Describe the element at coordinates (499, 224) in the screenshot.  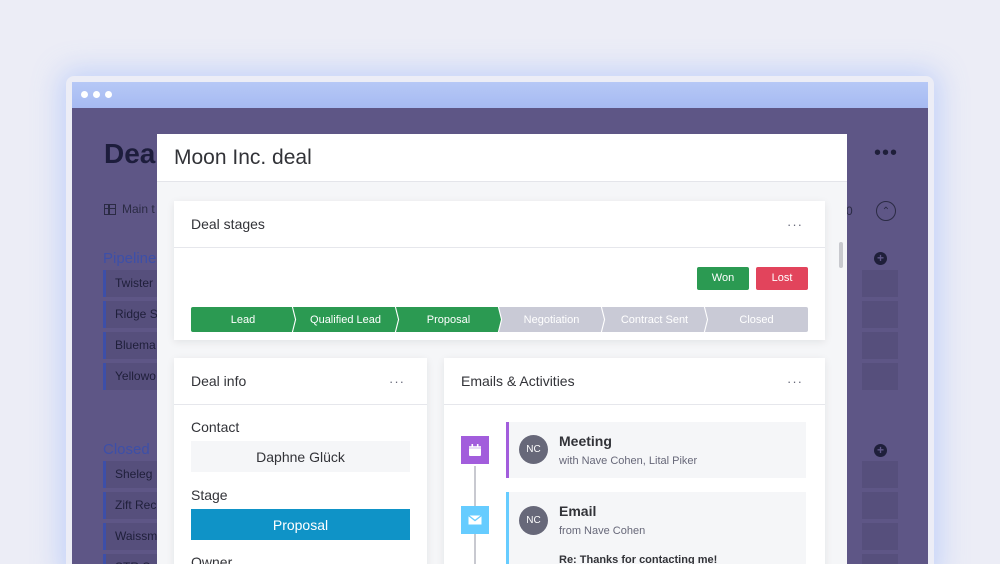
I see `deal-stages-header: Deal stages ···` at that location.